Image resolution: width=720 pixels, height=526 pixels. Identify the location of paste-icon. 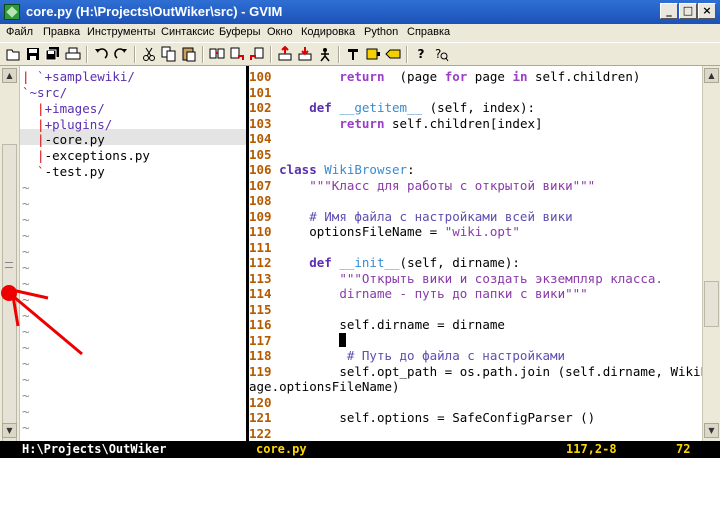
(189, 54).